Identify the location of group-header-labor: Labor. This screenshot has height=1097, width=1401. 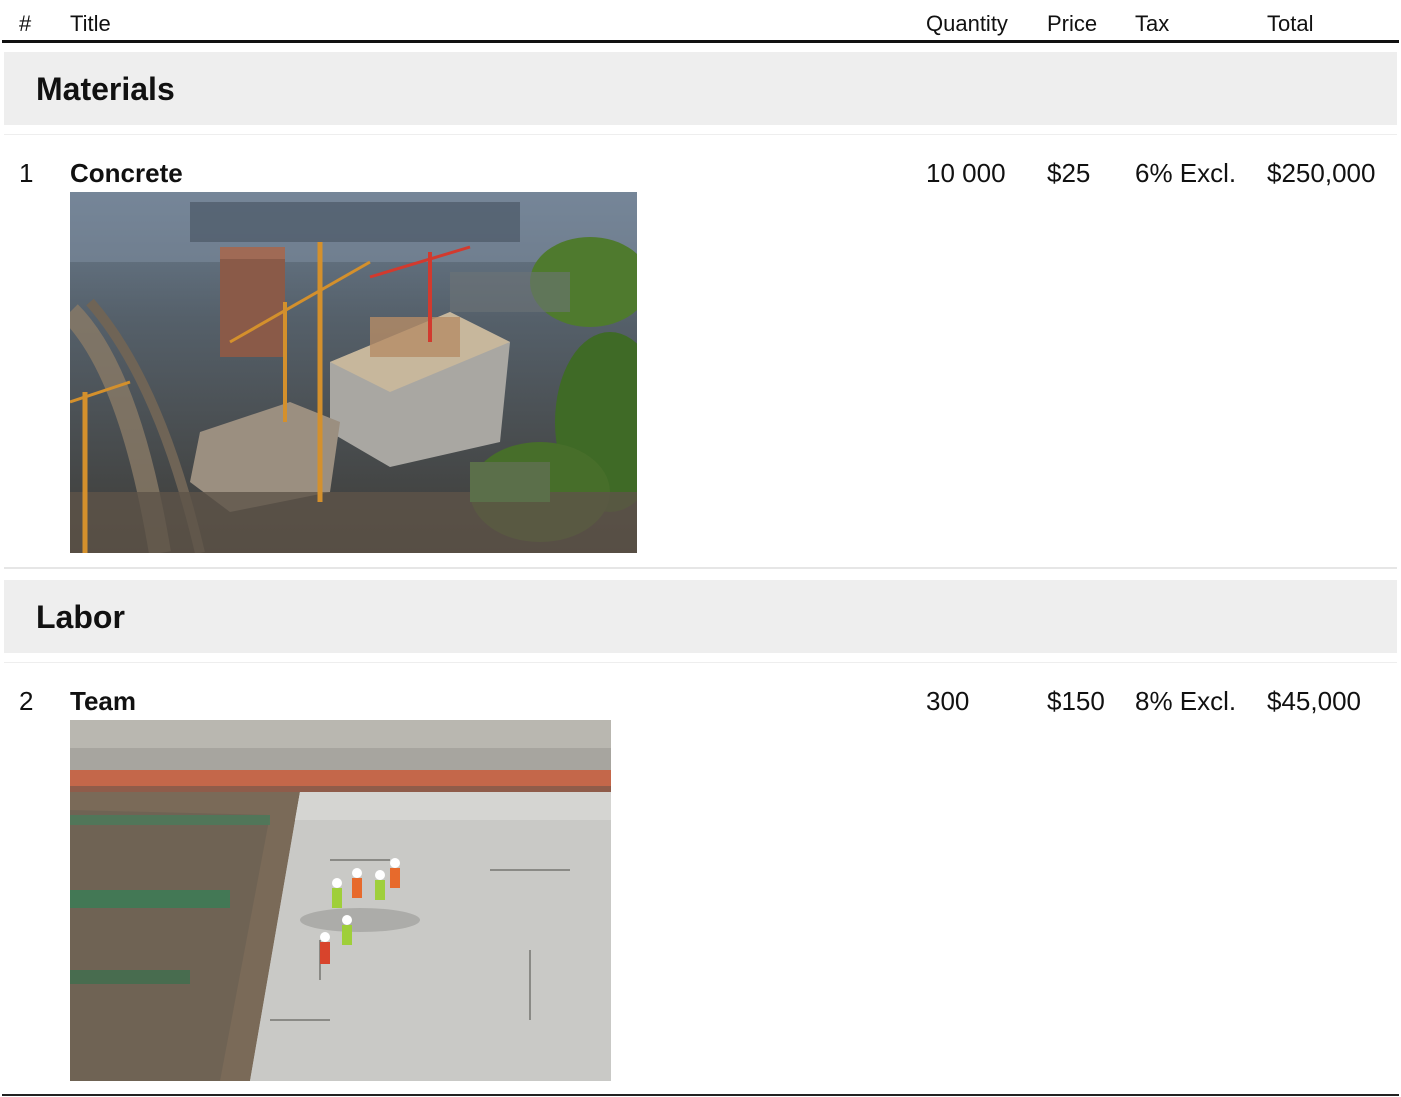
(700, 616).